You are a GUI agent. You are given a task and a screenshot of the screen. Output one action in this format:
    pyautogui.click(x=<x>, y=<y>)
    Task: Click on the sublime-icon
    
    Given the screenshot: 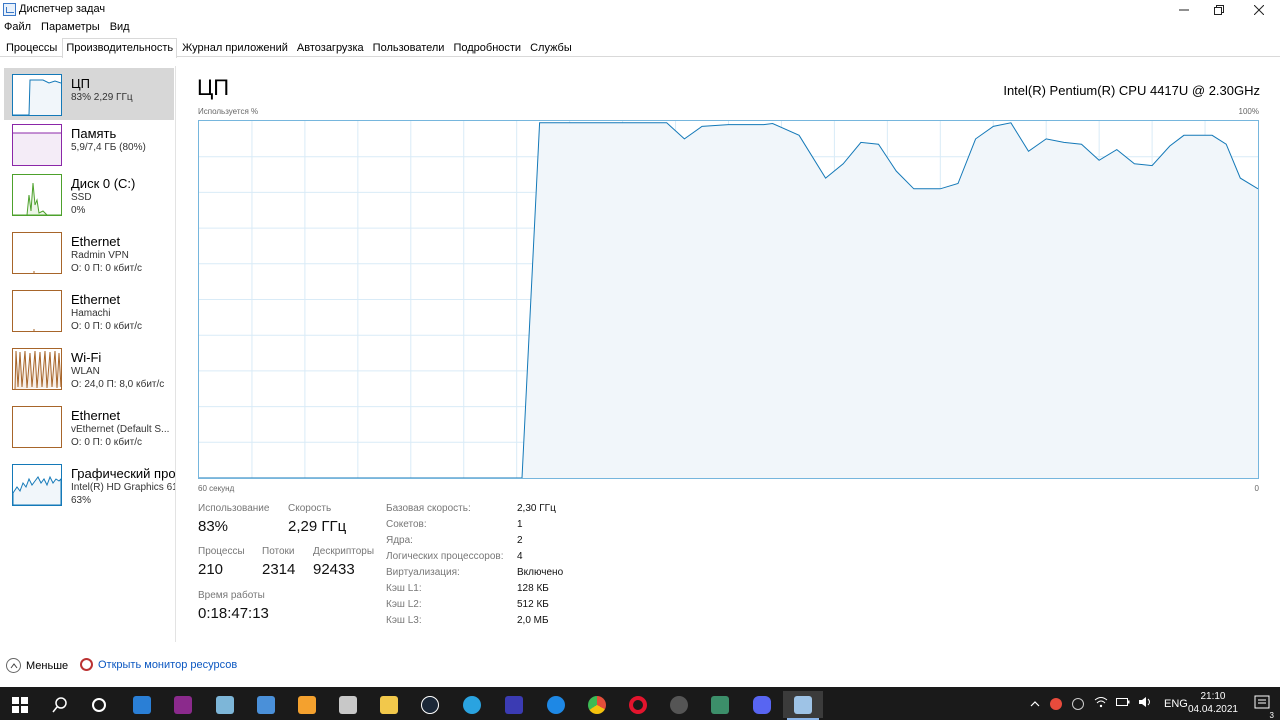 What is the action you would take?
    pyautogui.click(x=307, y=704)
    